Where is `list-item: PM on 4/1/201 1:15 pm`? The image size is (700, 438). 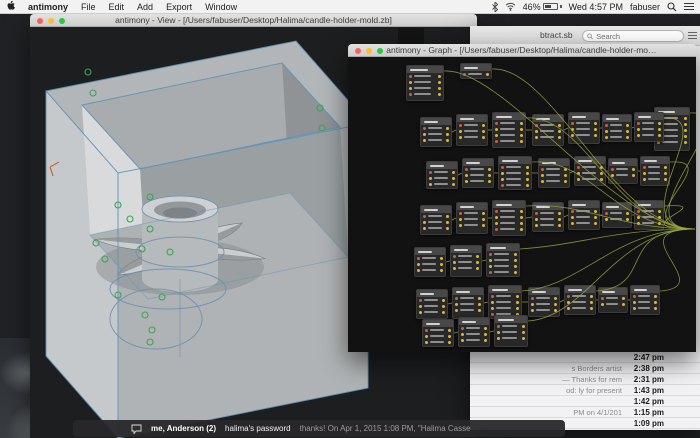 list-item: PM on 4/1/201 1:15 pm is located at coordinates (585, 412).